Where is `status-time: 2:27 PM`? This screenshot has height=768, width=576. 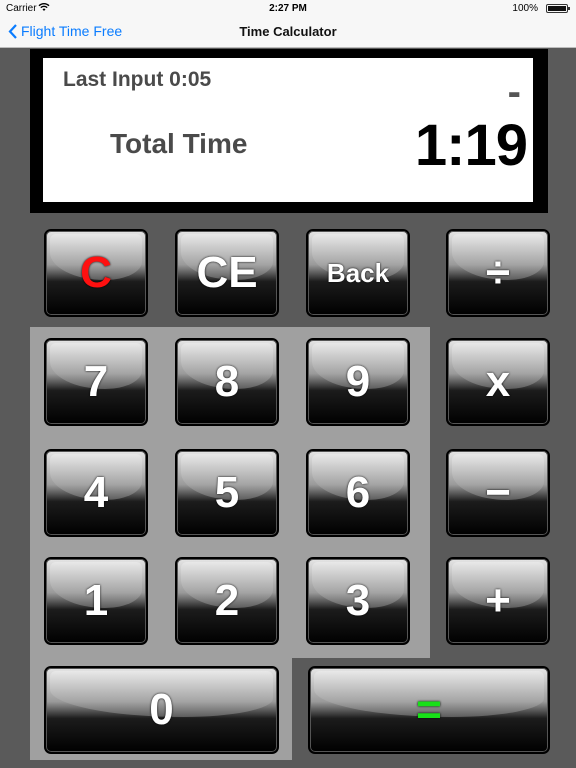
status-time: 2:27 PM is located at coordinates (288, 8).